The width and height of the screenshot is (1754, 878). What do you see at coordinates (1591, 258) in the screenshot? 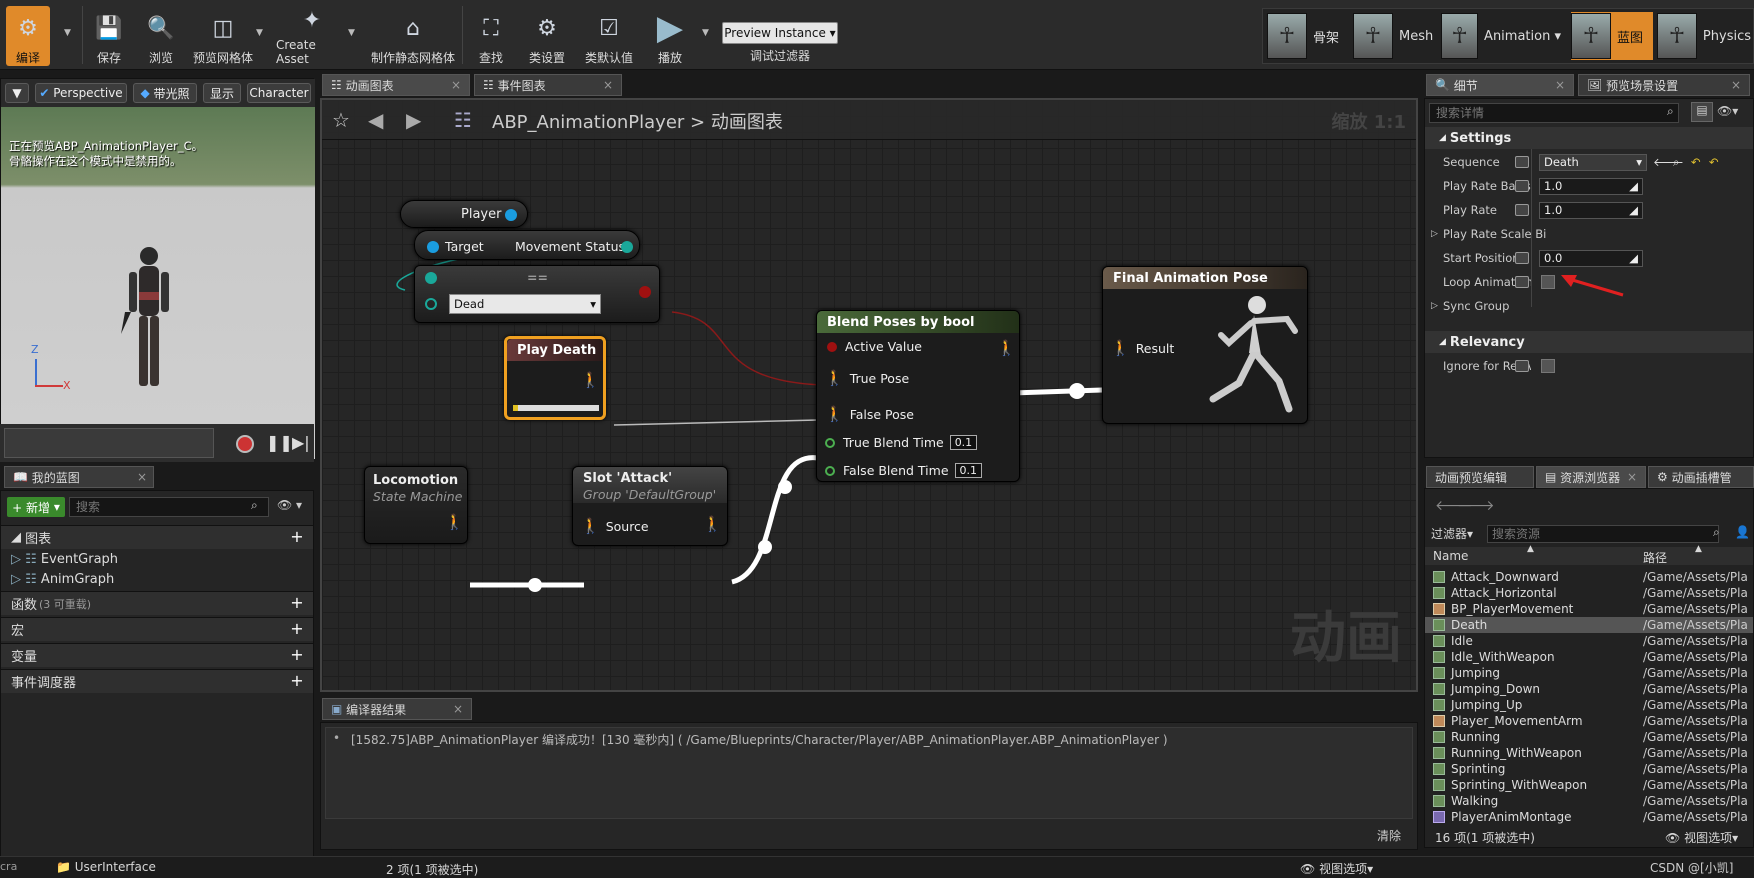
I see `start-position-input: 0.0 ◢` at bounding box center [1591, 258].